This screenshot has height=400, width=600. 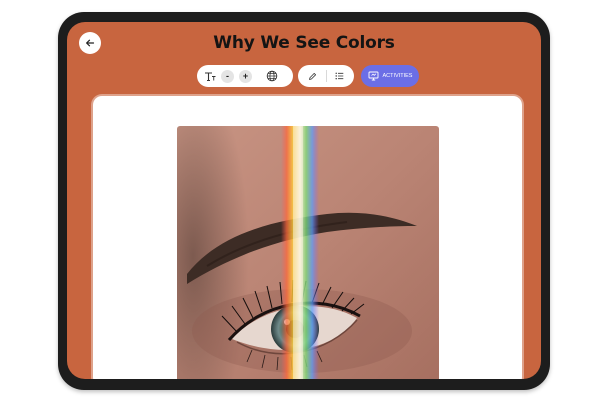 I want to click on text-size-icon, so click(x=210, y=76).